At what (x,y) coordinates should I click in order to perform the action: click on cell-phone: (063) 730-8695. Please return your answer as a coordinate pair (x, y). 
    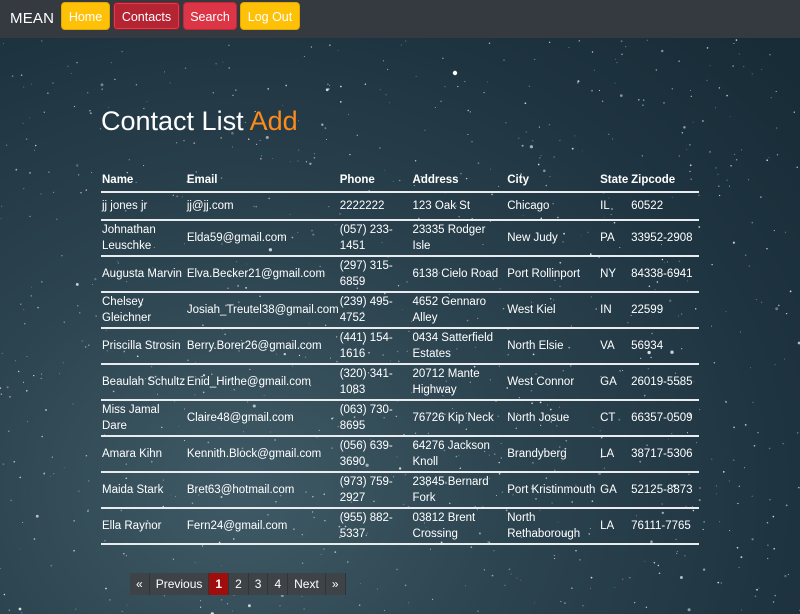
    Looking at the image, I should click on (375, 418).